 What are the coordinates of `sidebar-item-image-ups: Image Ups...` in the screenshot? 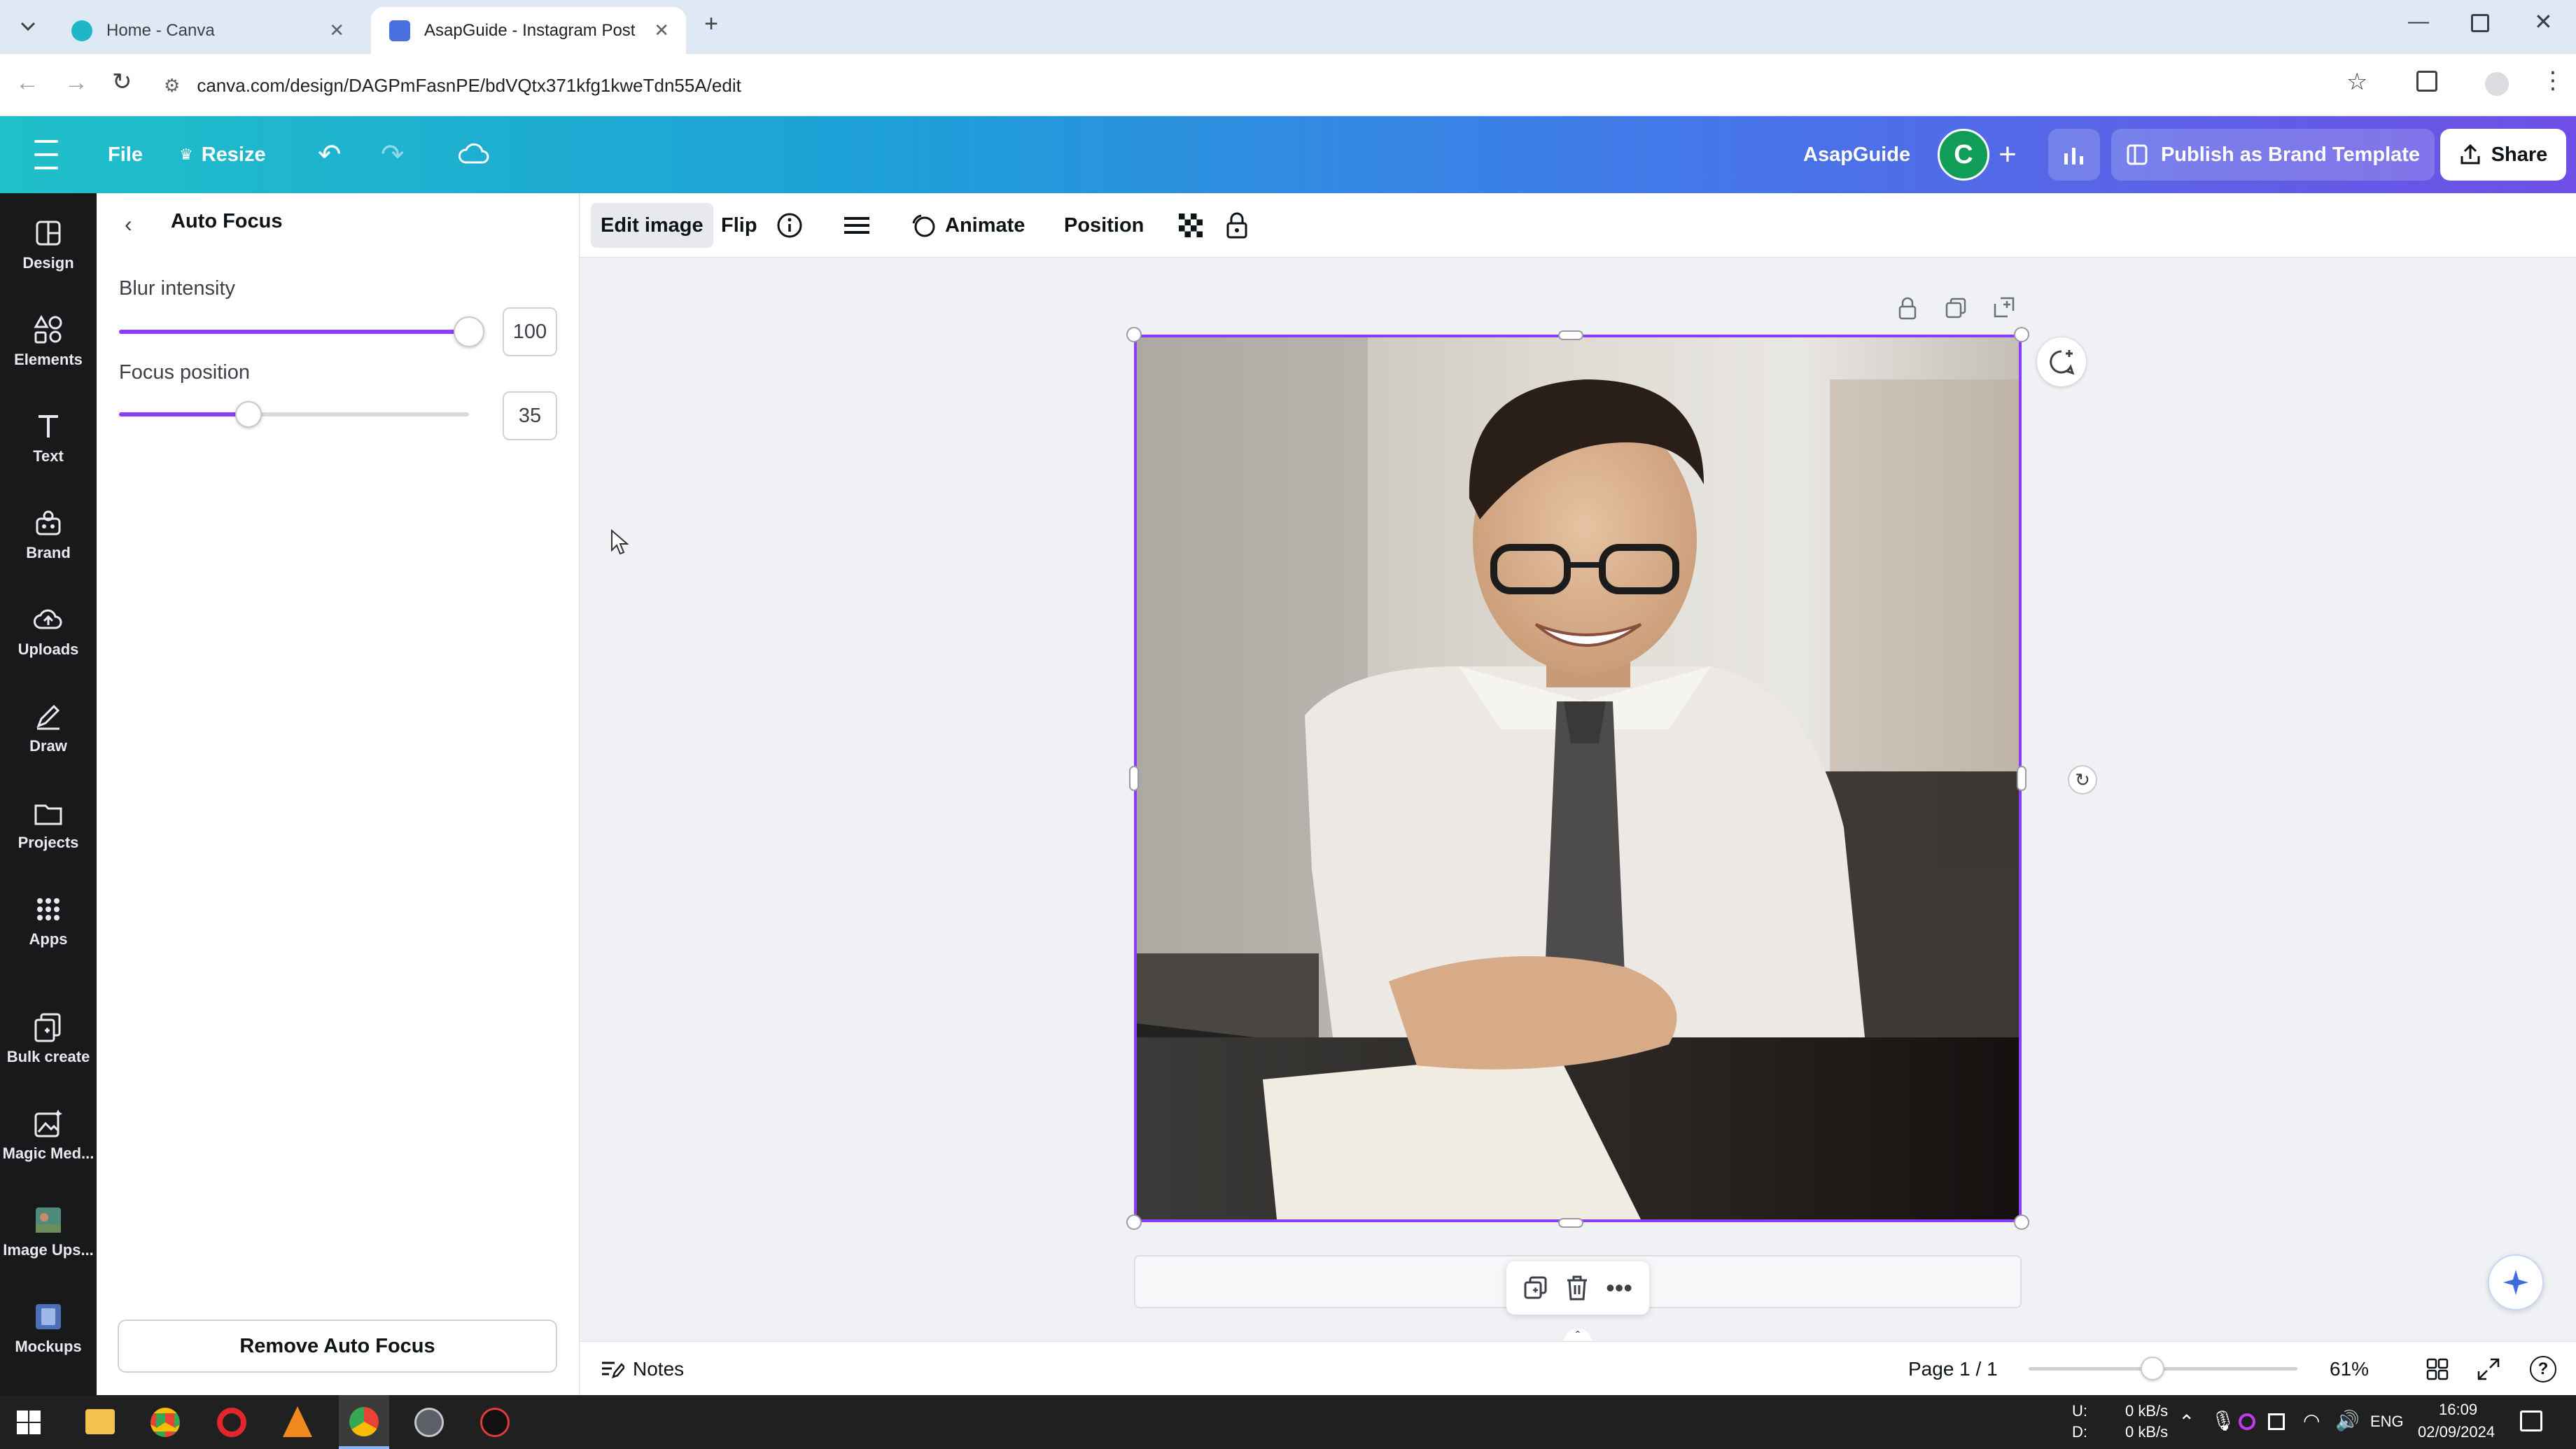 It's located at (48, 1232).